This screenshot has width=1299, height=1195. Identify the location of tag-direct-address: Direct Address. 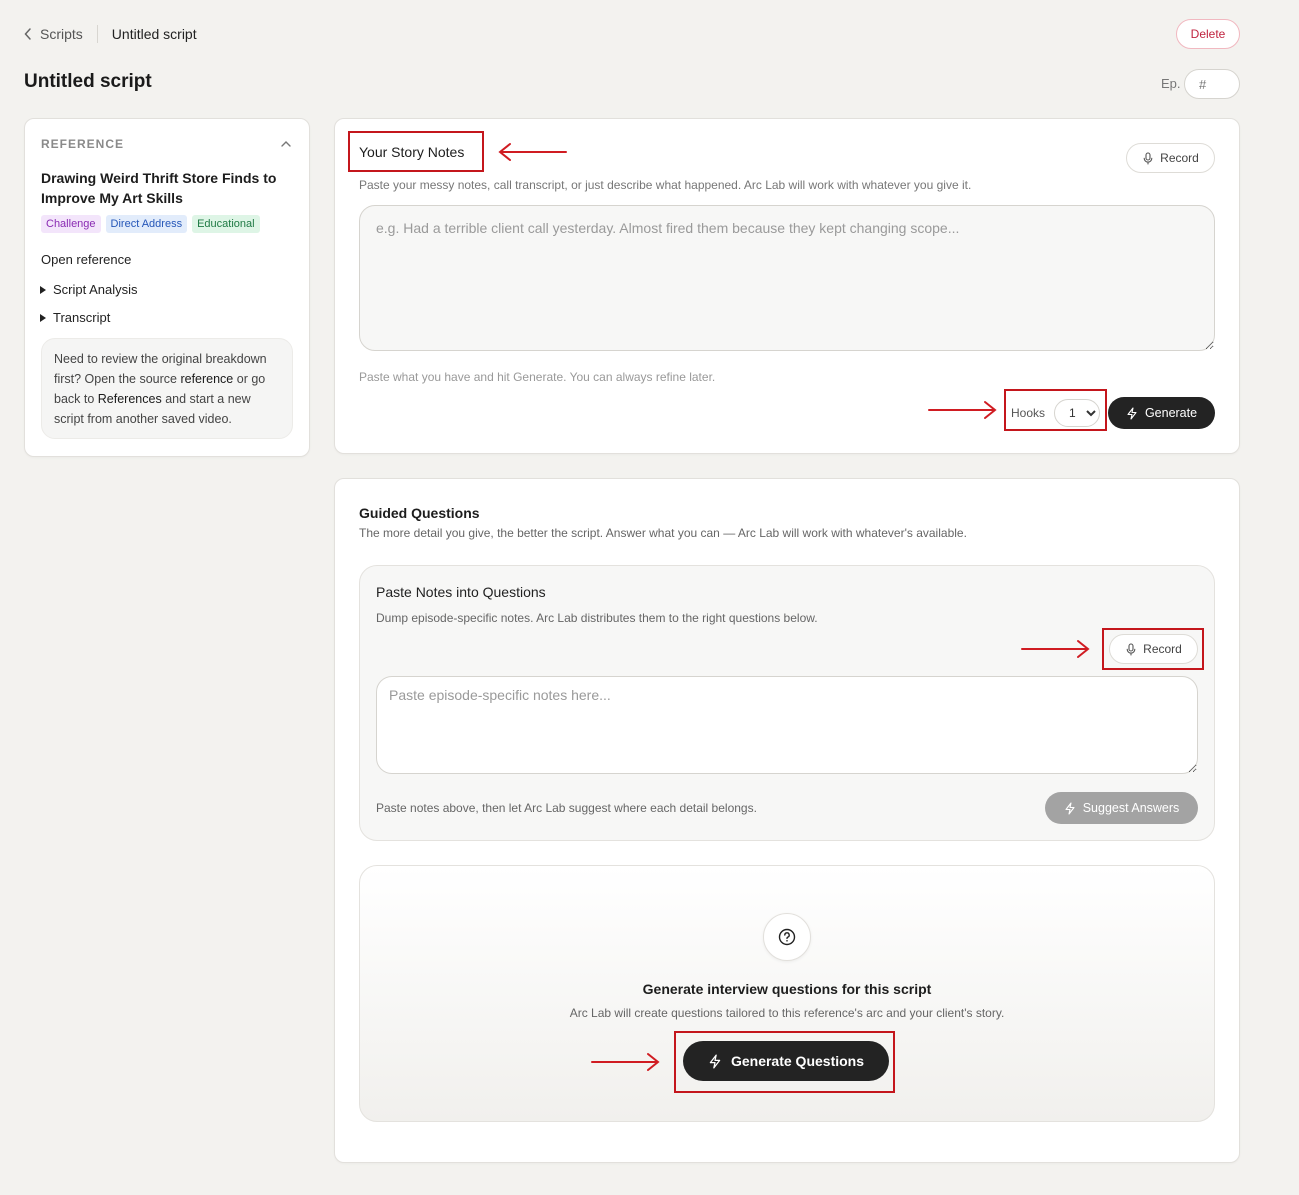
(146, 224).